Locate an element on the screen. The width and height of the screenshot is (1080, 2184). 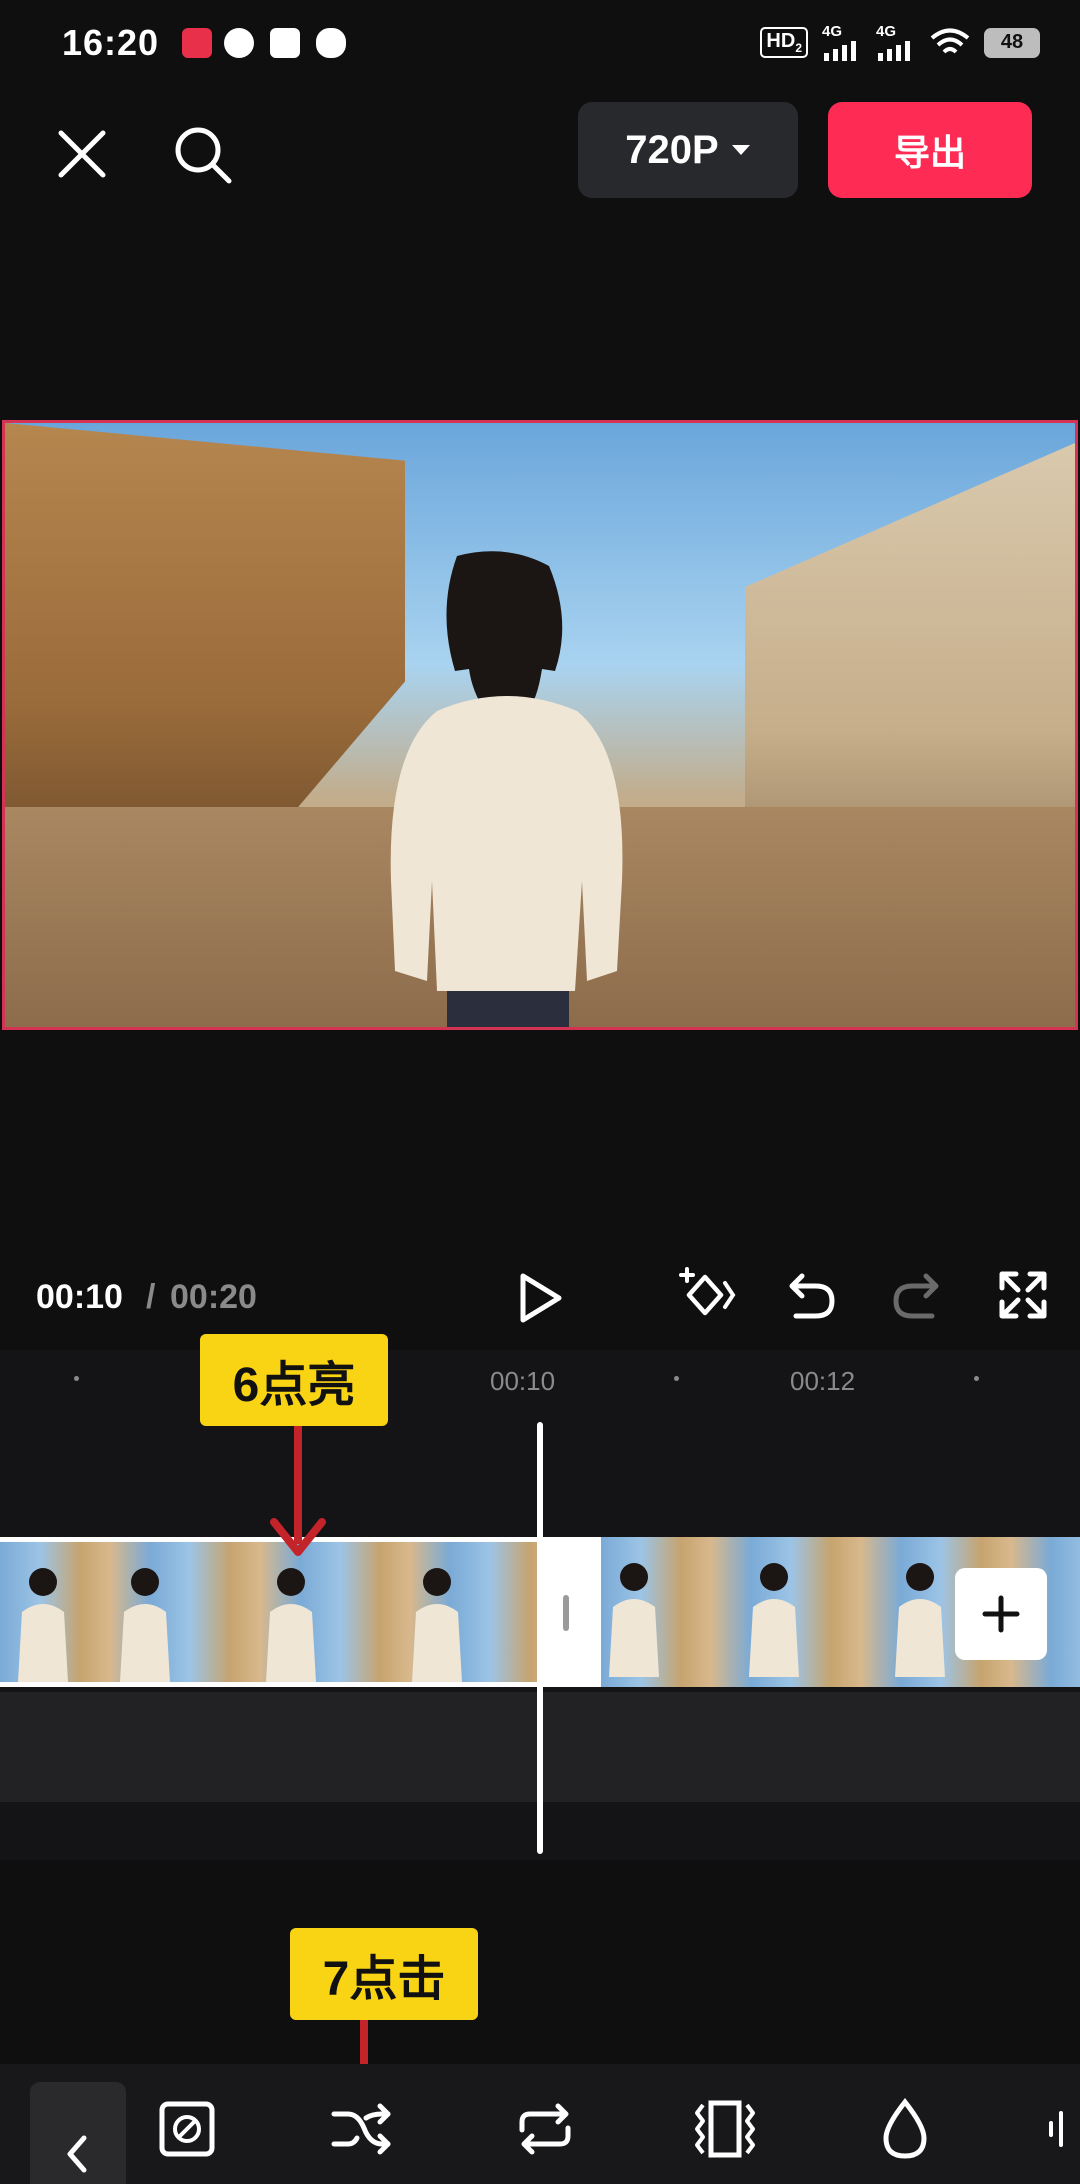
play-icon is located at coordinates (541, 1298).